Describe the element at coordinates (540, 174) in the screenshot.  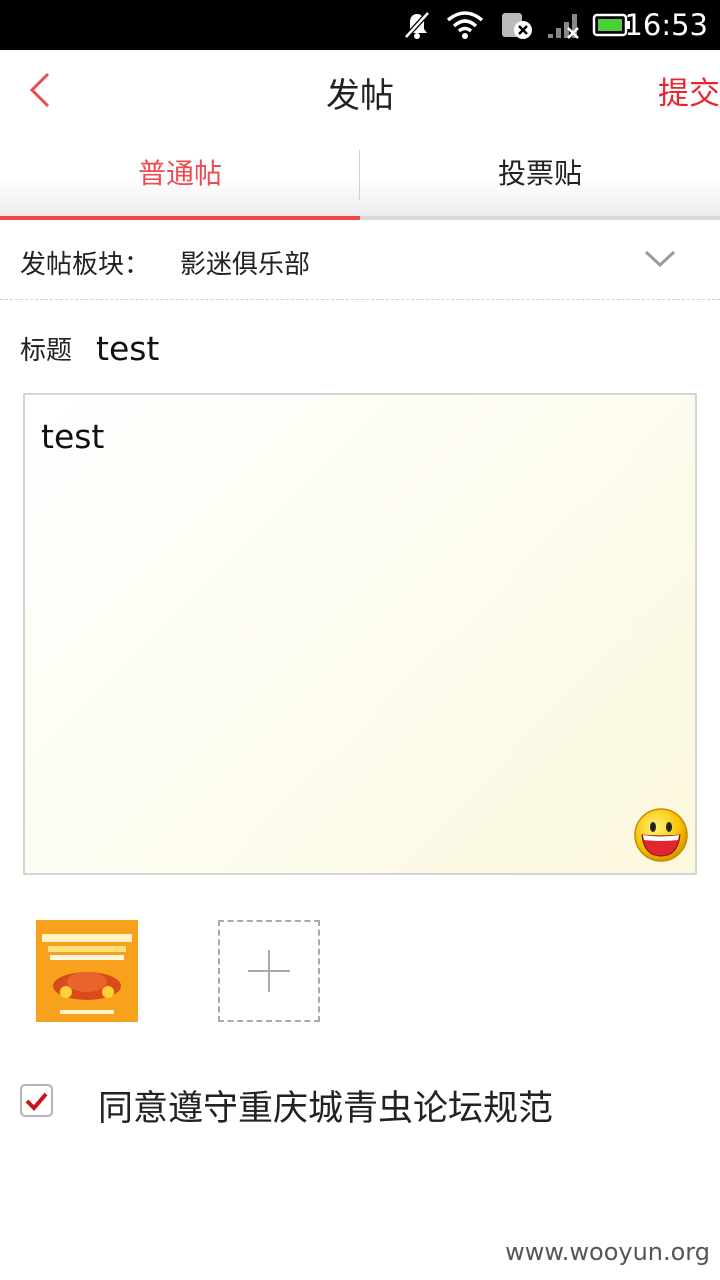
I see `tab-vote-post: 投票贴` at that location.